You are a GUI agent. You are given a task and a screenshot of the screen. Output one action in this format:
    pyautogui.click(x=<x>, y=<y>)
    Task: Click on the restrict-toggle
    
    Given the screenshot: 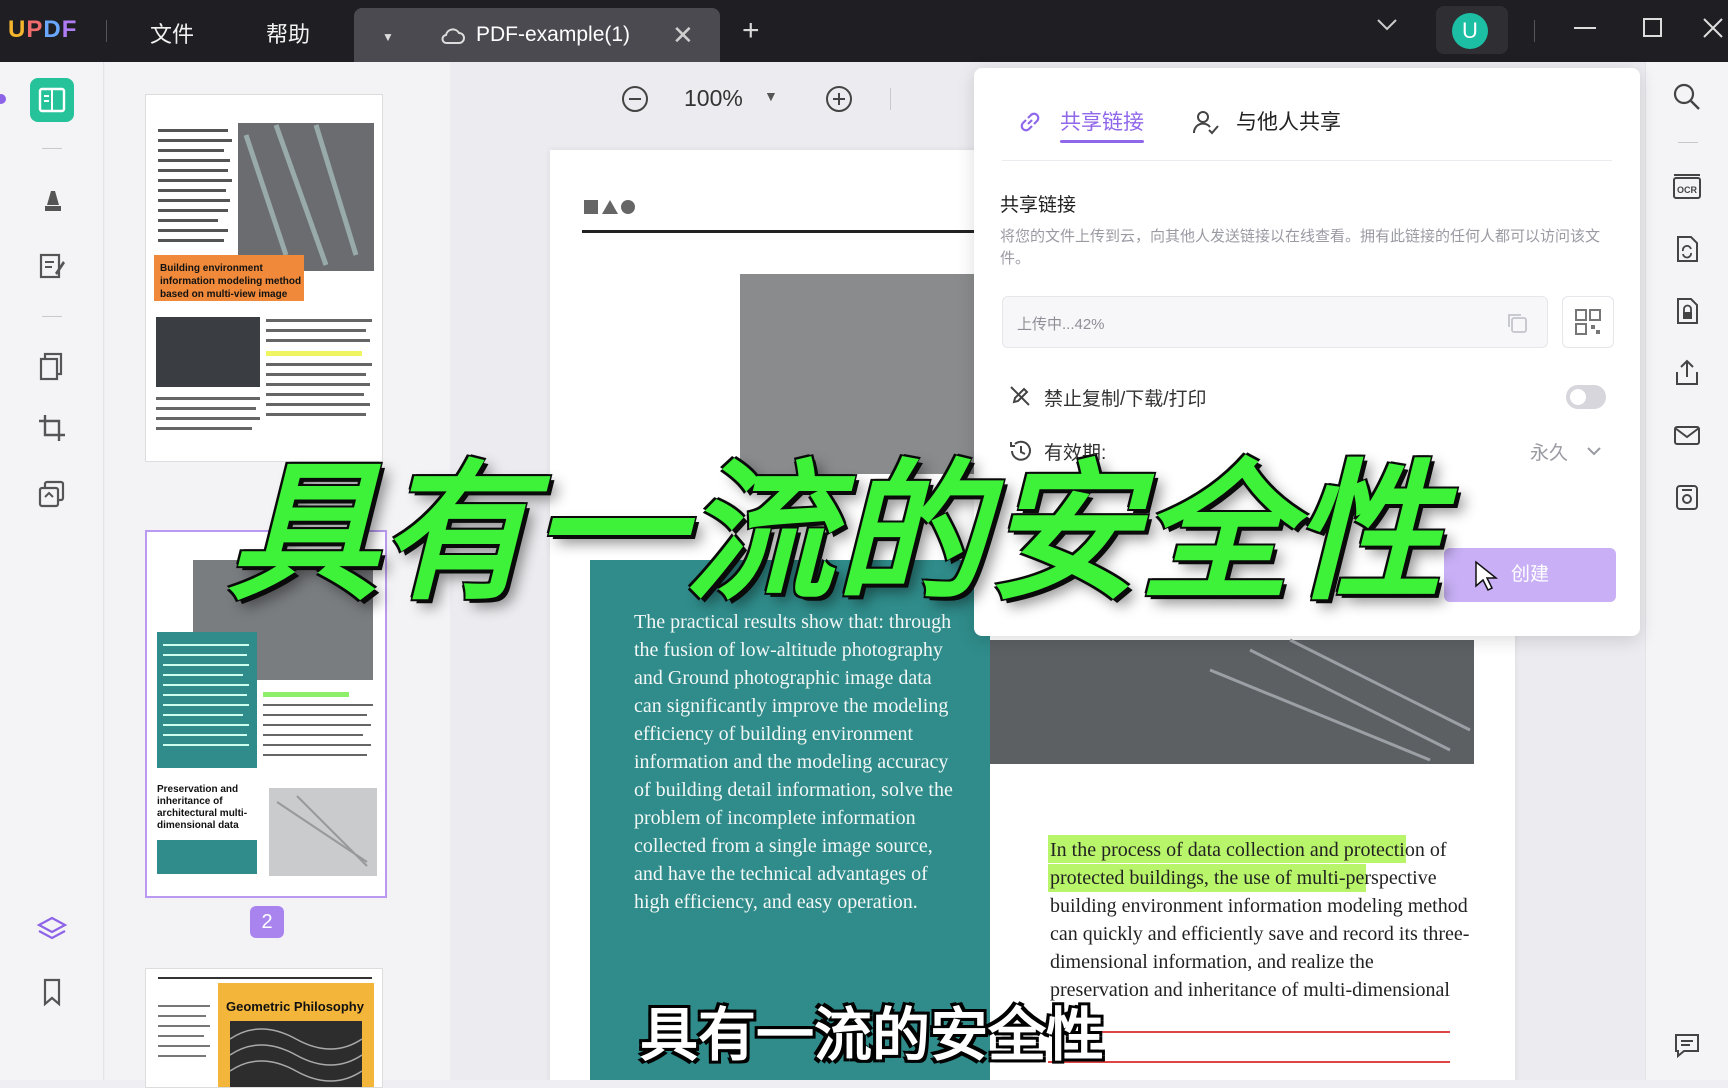 What is the action you would take?
    pyautogui.click(x=1586, y=397)
    